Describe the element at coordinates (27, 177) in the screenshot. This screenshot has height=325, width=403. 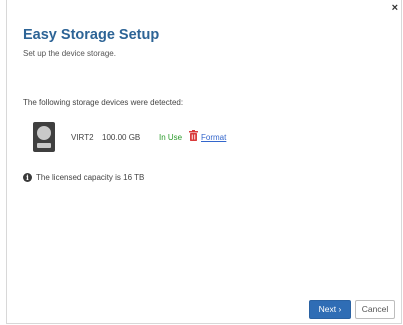
I see `info-icon: i` at that location.